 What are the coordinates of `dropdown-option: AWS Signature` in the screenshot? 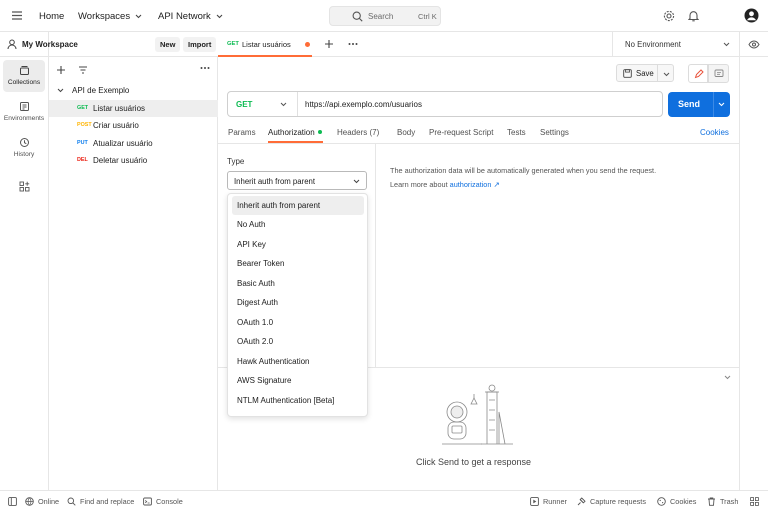 It's located at (298, 380).